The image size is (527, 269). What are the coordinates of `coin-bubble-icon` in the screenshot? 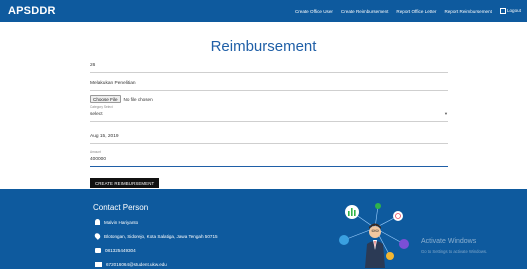 It's located at (390, 256).